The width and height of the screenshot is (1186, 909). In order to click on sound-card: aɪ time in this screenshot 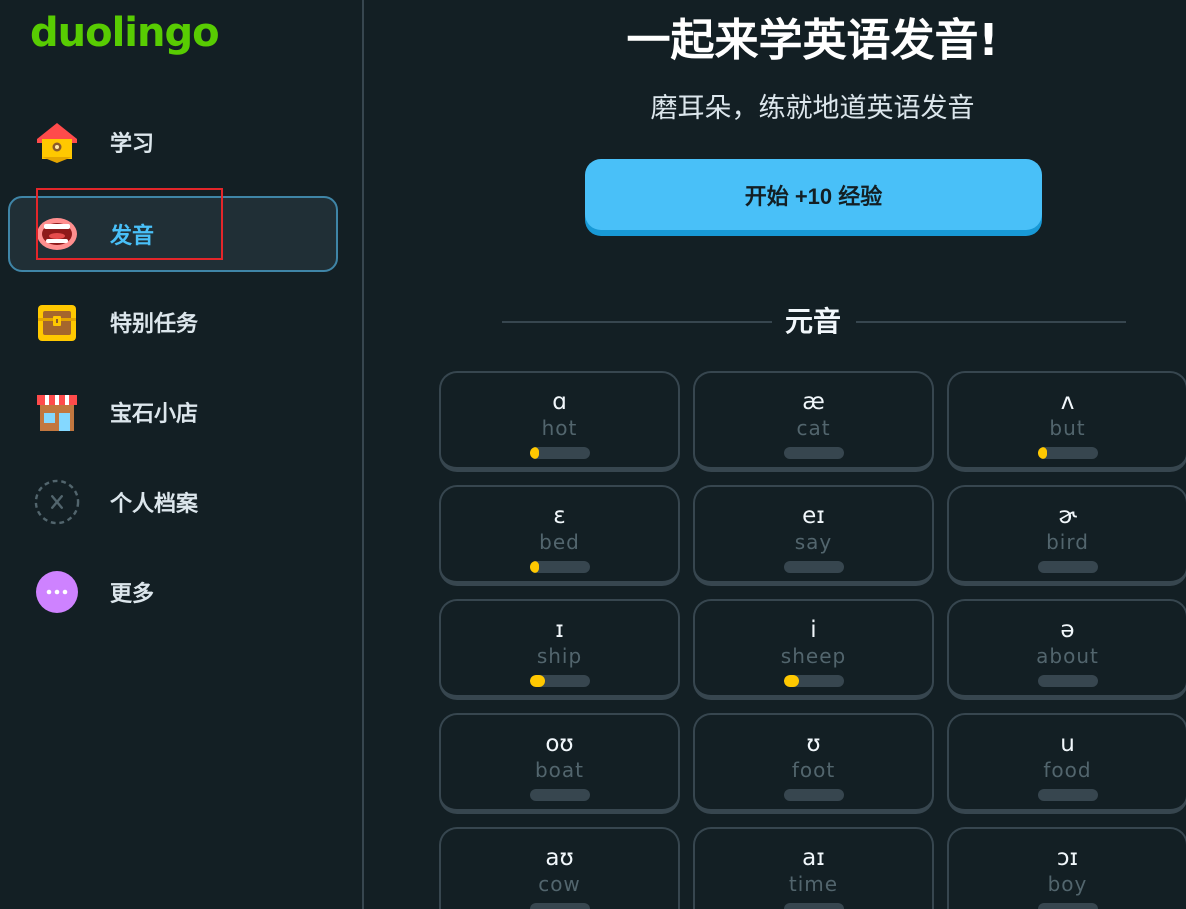, I will do `click(813, 868)`.